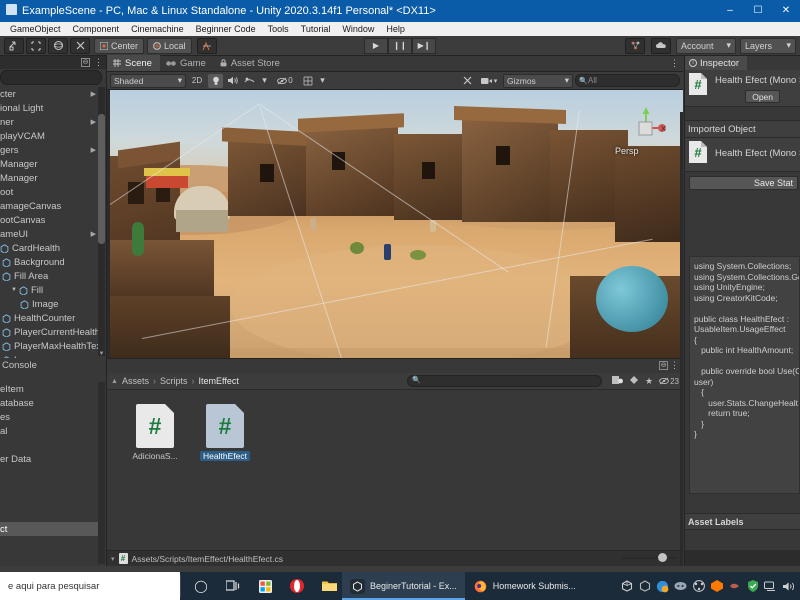 This screenshot has height=600, width=800. What do you see at coordinates (49, 417) in the screenshot?
I see `project-tree-item: es` at bounding box center [49, 417].